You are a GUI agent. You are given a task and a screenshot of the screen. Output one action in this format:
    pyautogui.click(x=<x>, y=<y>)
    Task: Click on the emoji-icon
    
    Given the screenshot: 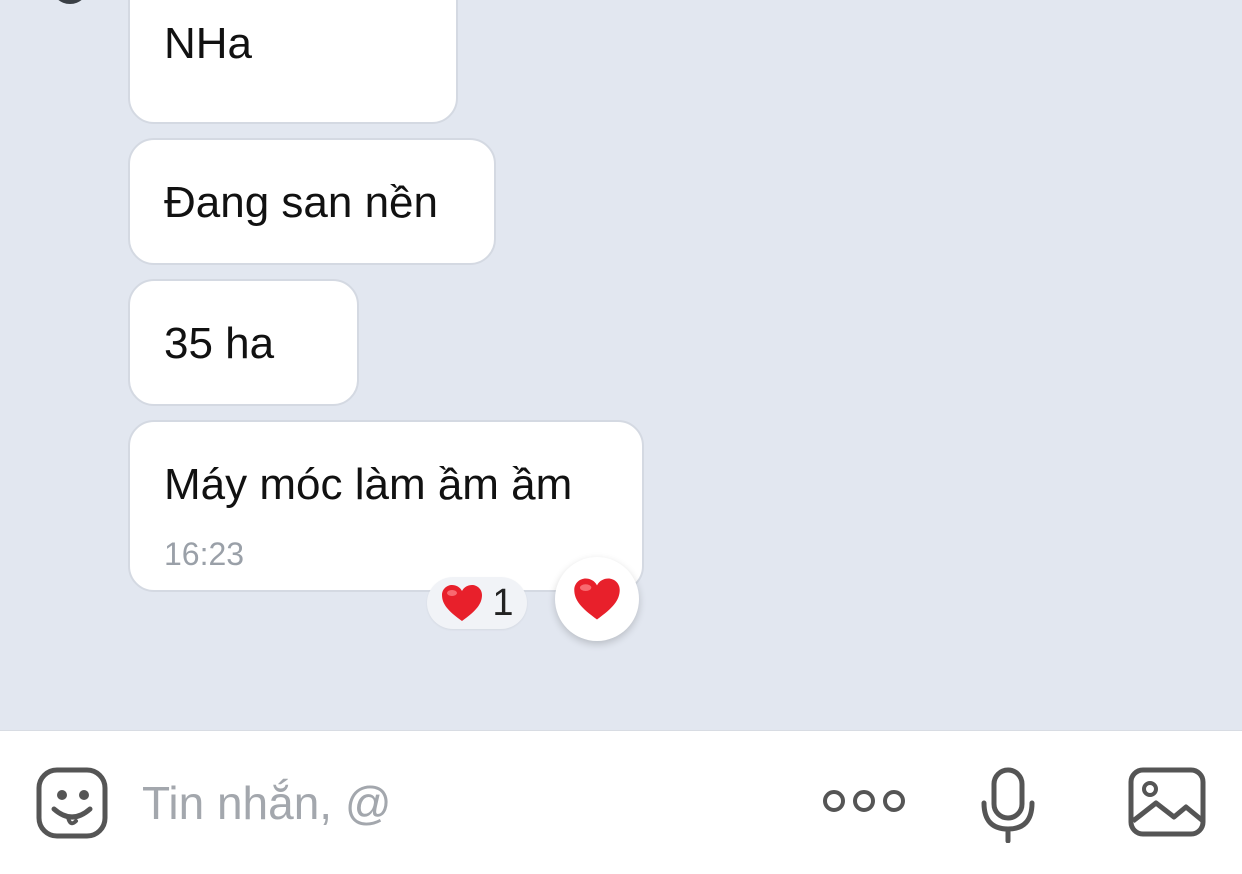 What is the action you would take?
    pyautogui.click(x=72, y=803)
    